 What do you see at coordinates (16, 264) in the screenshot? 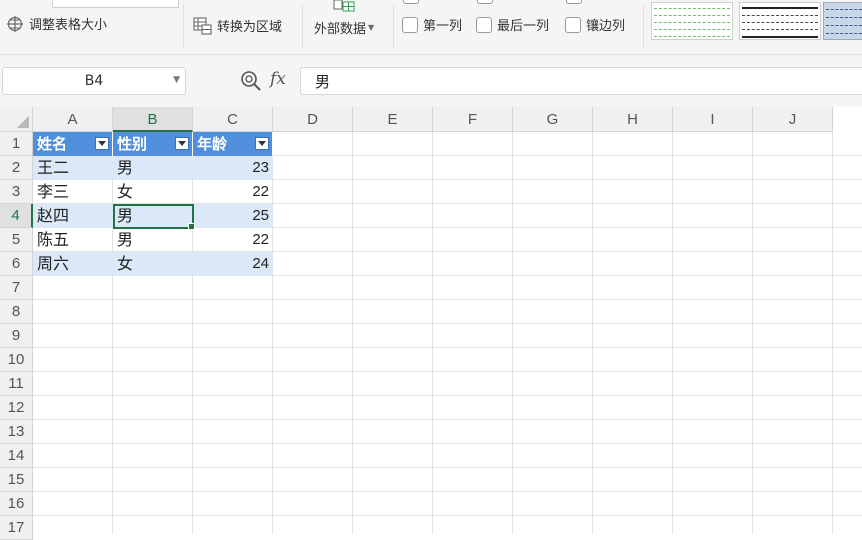
I see `row-header-6: 6` at bounding box center [16, 264].